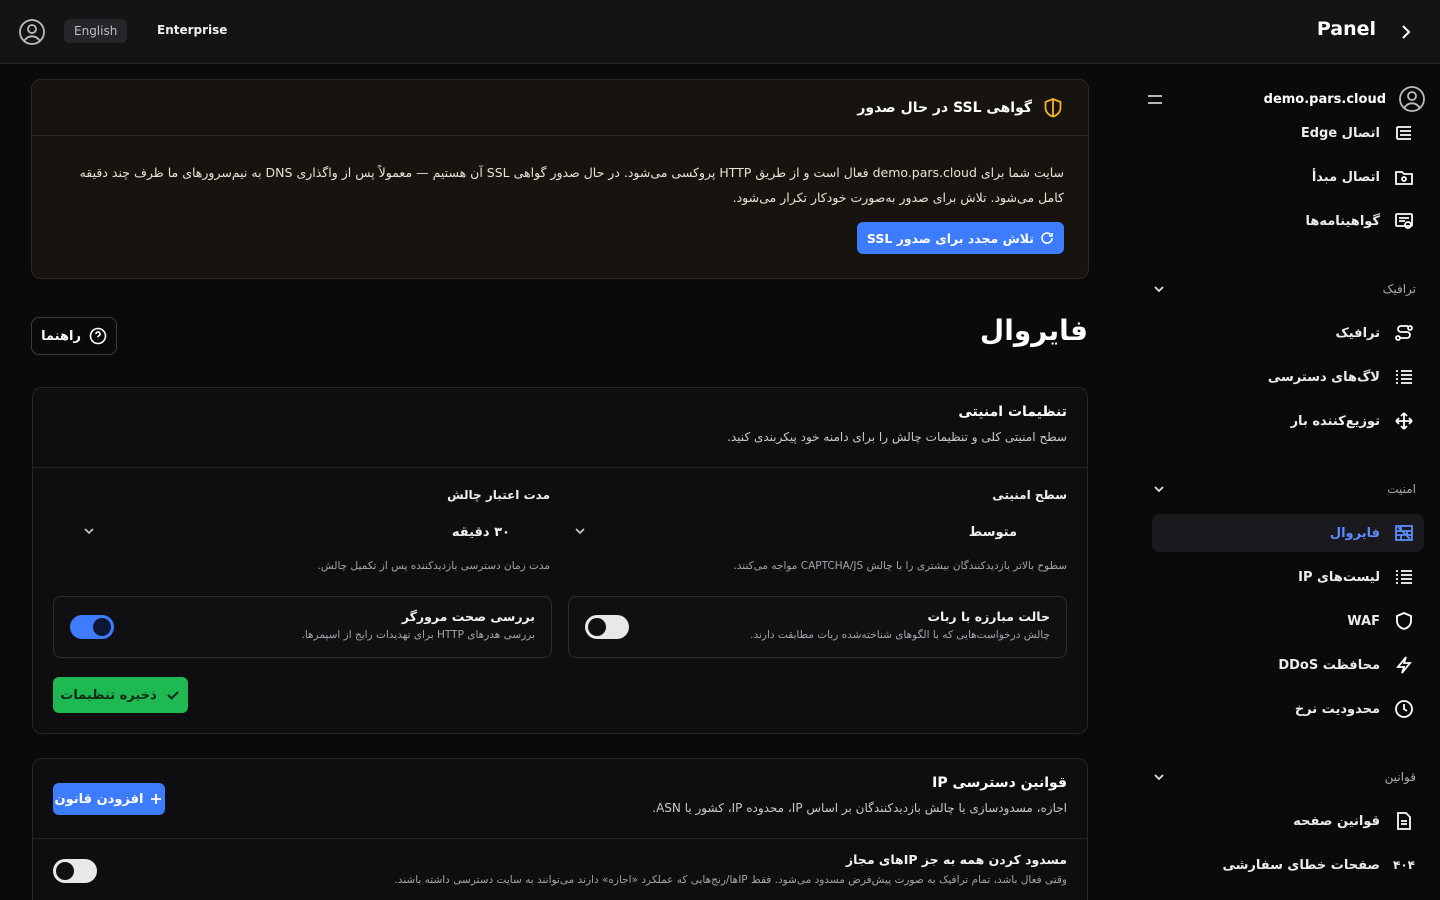 This screenshot has height=900, width=1440. I want to click on sidebar-item-ip-lists: لیست‌های IP, so click(1288, 577).